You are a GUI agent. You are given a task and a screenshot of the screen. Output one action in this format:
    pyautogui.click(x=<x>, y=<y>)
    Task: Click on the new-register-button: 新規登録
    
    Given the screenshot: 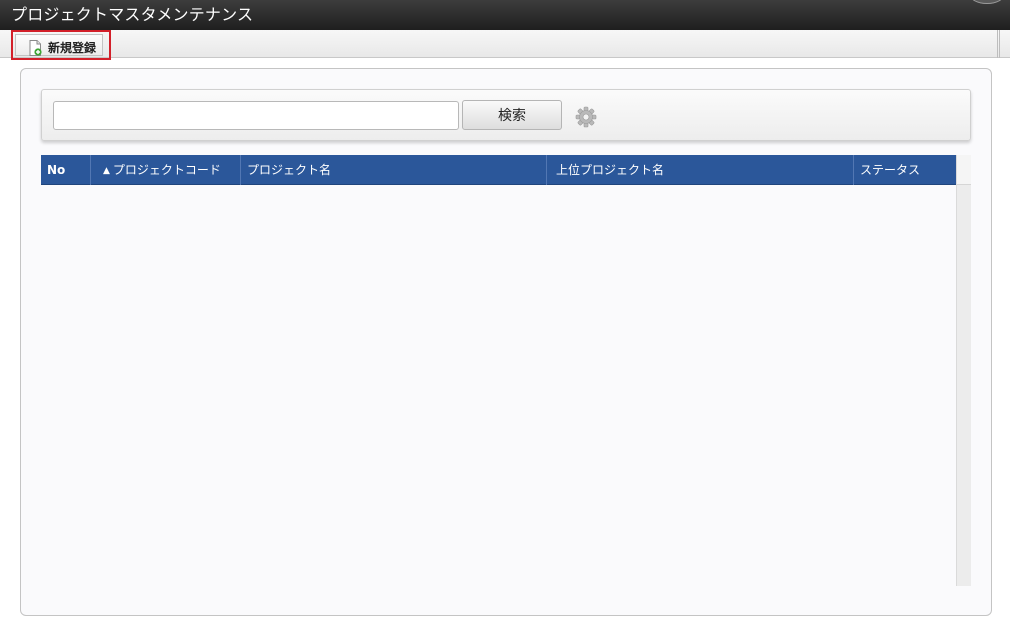 What is the action you would take?
    pyautogui.click(x=61, y=45)
    